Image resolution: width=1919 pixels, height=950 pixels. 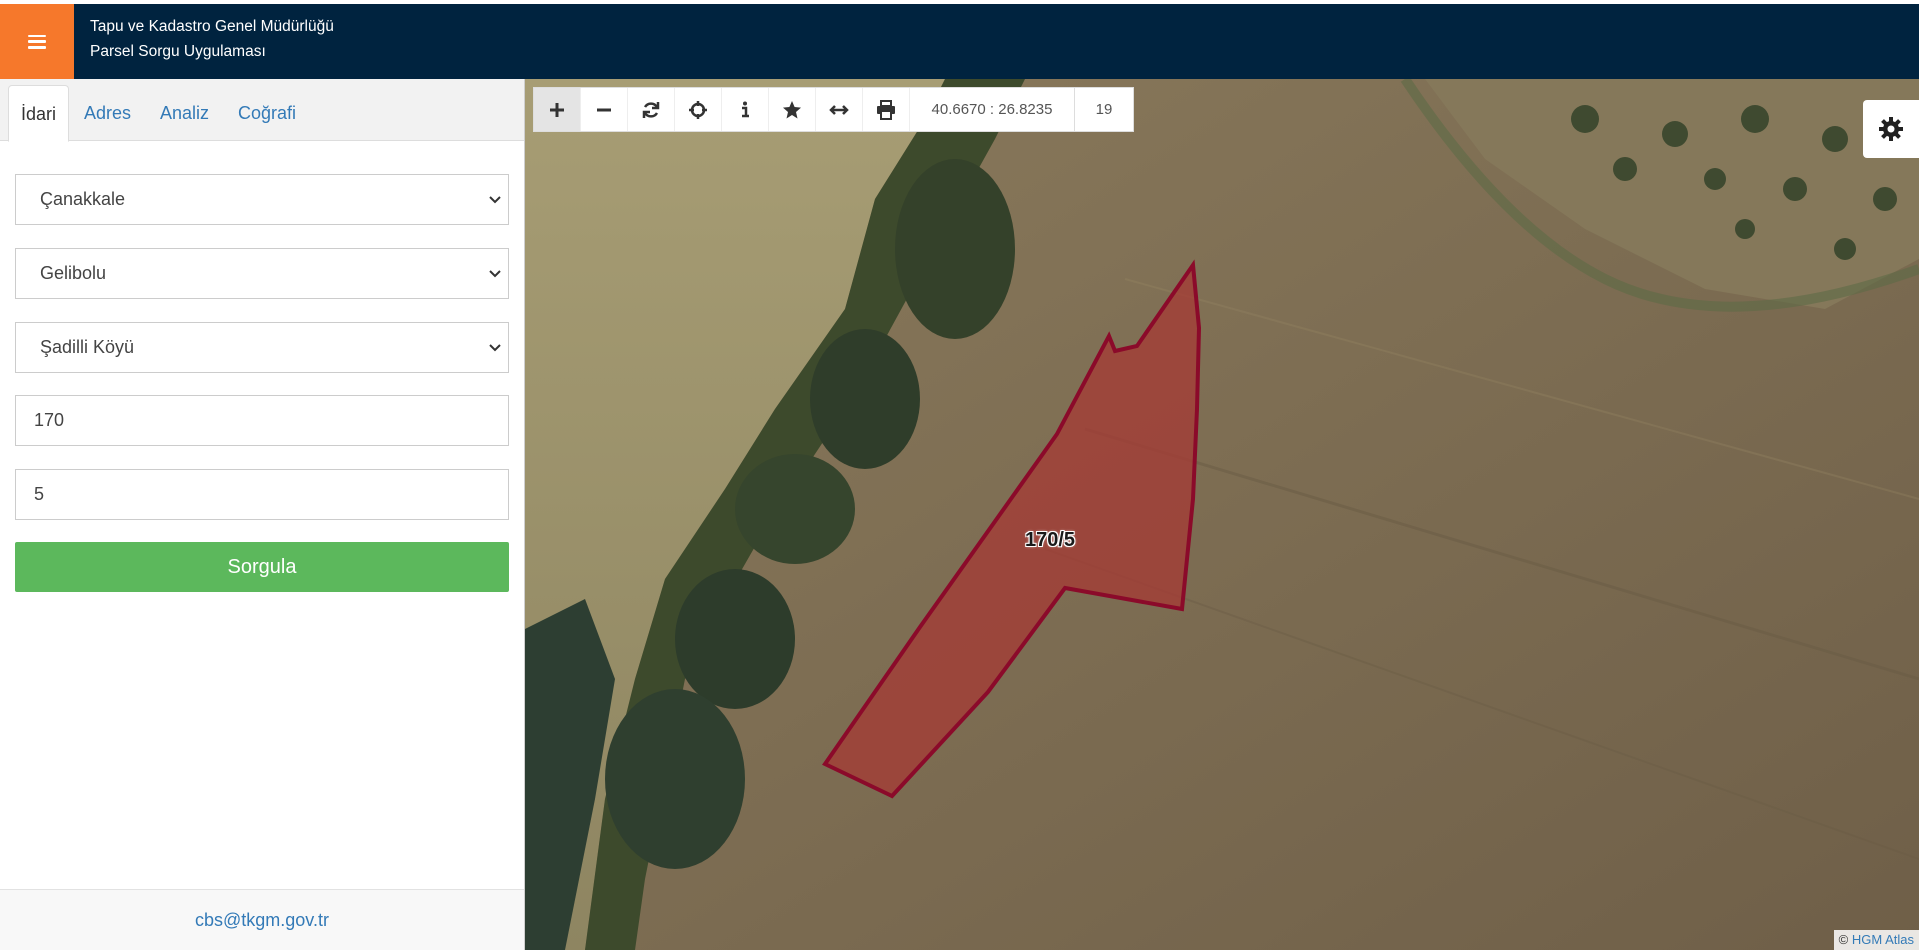 I want to click on info-icon, so click(x=745, y=109).